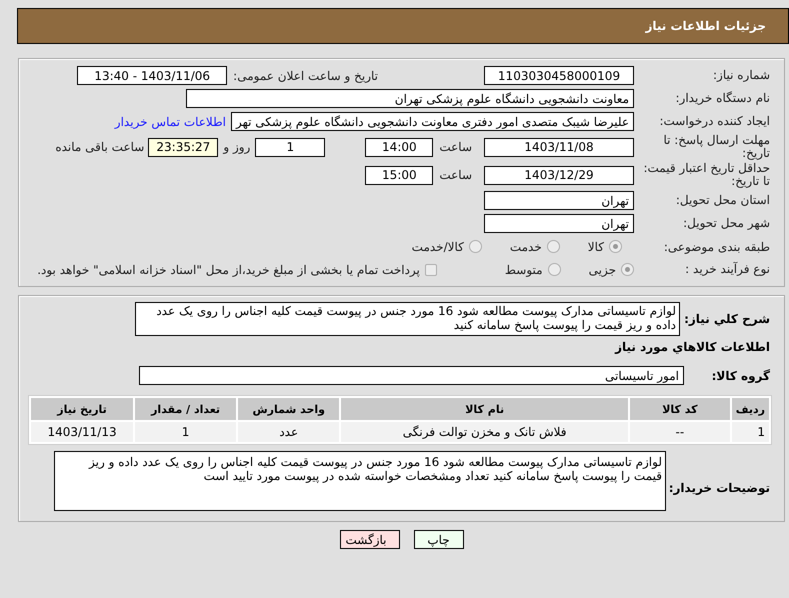 This screenshot has height=598, width=789. Describe the element at coordinates (723, 200) in the screenshot. I see `field-label: استان محل تحویل:` at that location.